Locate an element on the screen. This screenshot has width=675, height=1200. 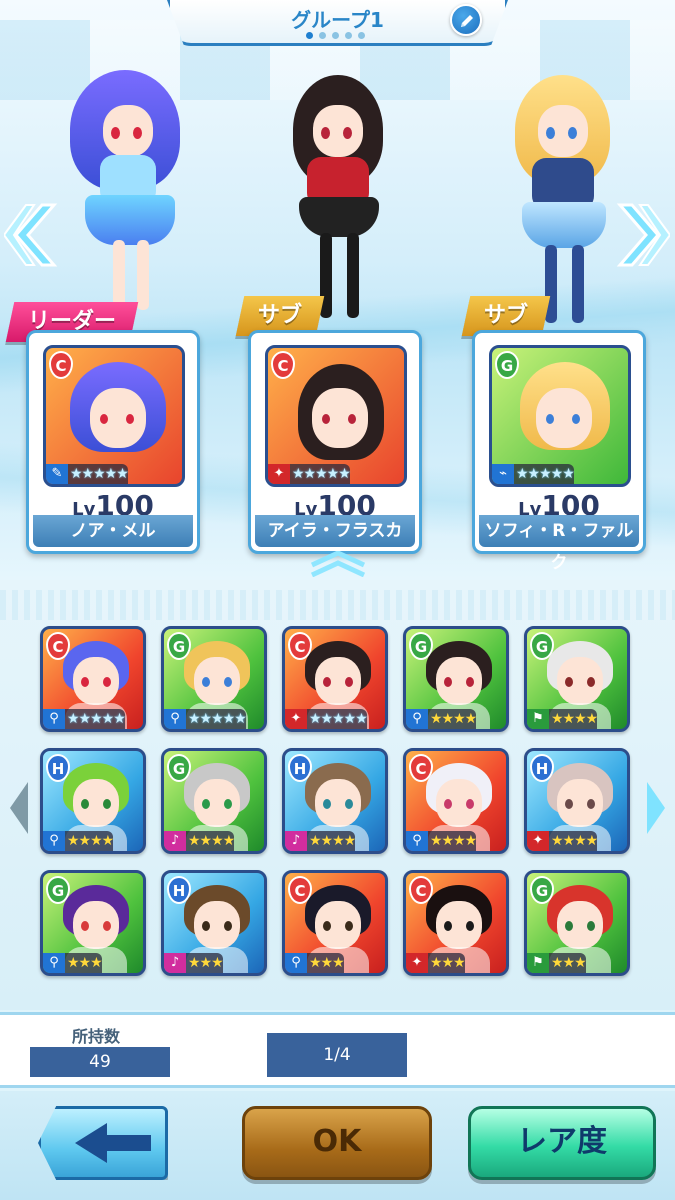
character-icon: G ⚲ ★★★★★ is located at coordinates (214, 679).